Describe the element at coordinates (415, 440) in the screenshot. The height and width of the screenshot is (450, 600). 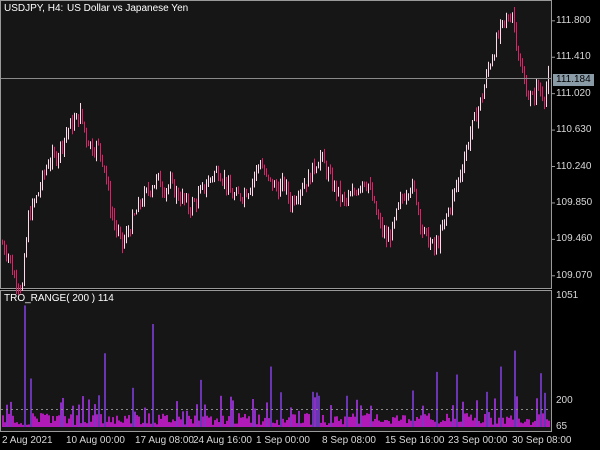
I see `time-tick-label: 15 Sep 16:00` at that location.